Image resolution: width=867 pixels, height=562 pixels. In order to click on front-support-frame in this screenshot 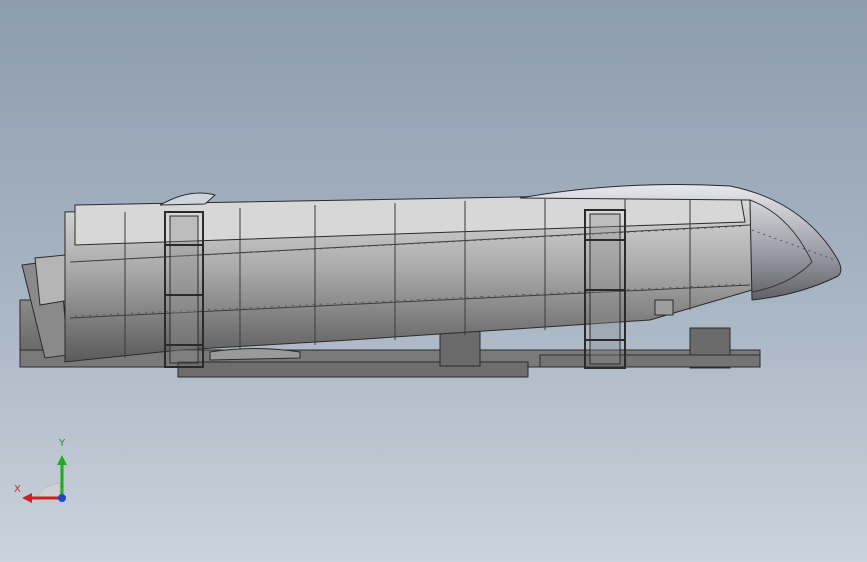, I will do `click(184, 289)`.